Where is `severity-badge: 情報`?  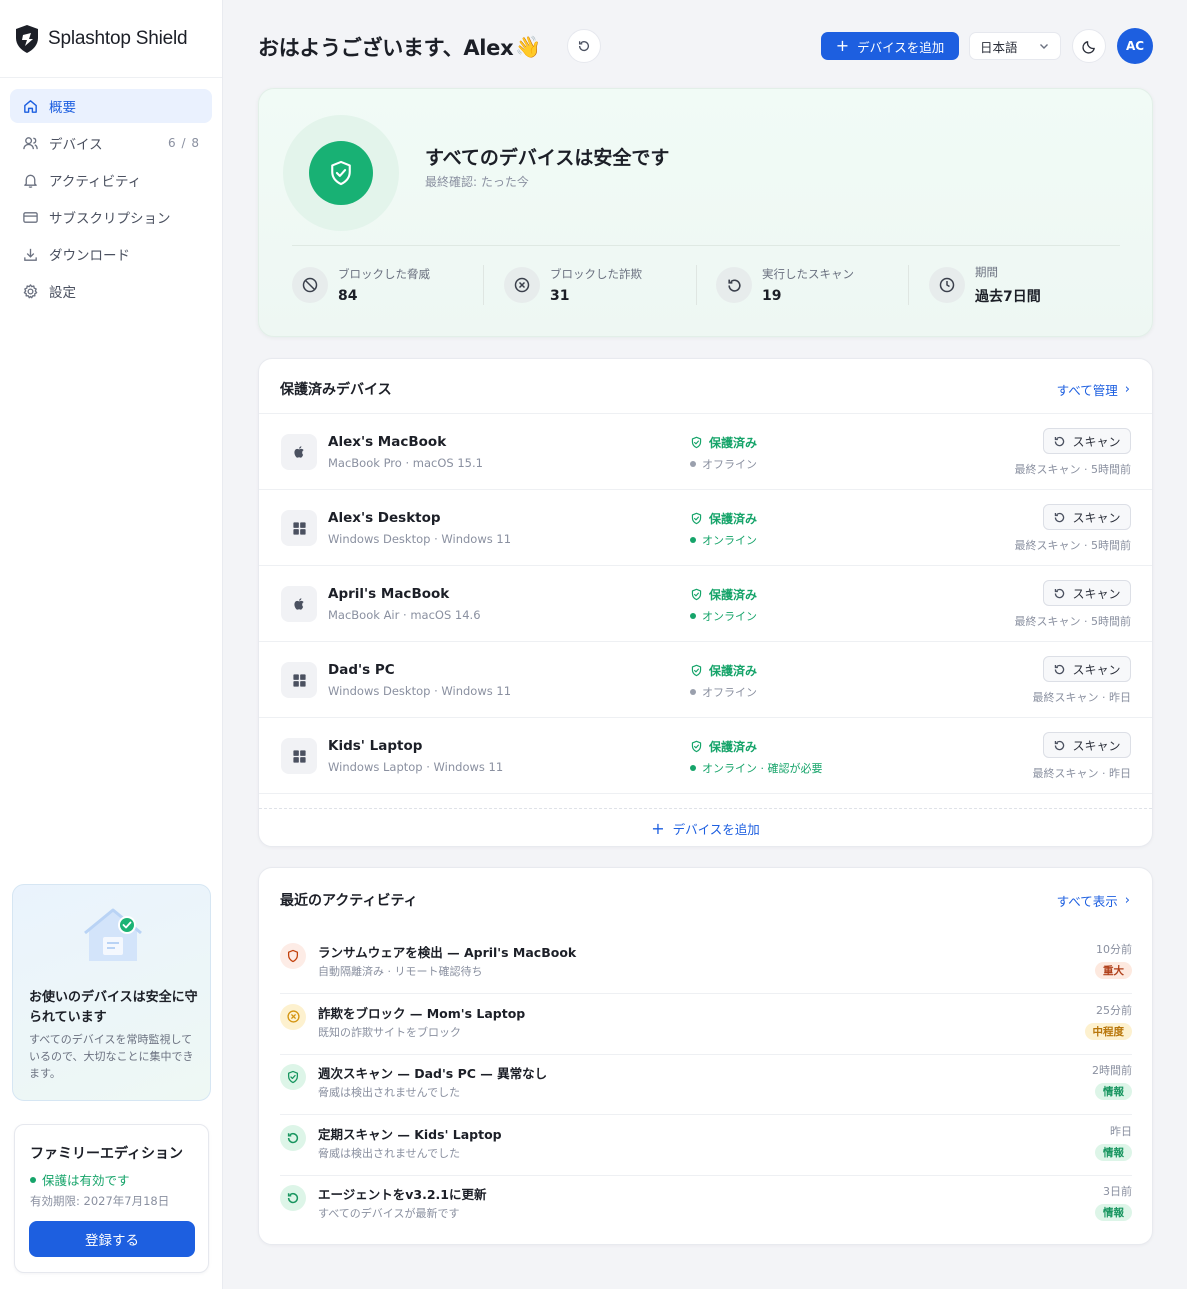
severity-badge: 情報 is located at coordinates (1113, 1091).